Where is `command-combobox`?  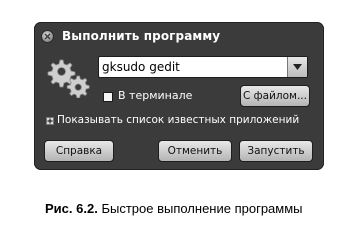
command-combobox is located at coordinates (203, 67).